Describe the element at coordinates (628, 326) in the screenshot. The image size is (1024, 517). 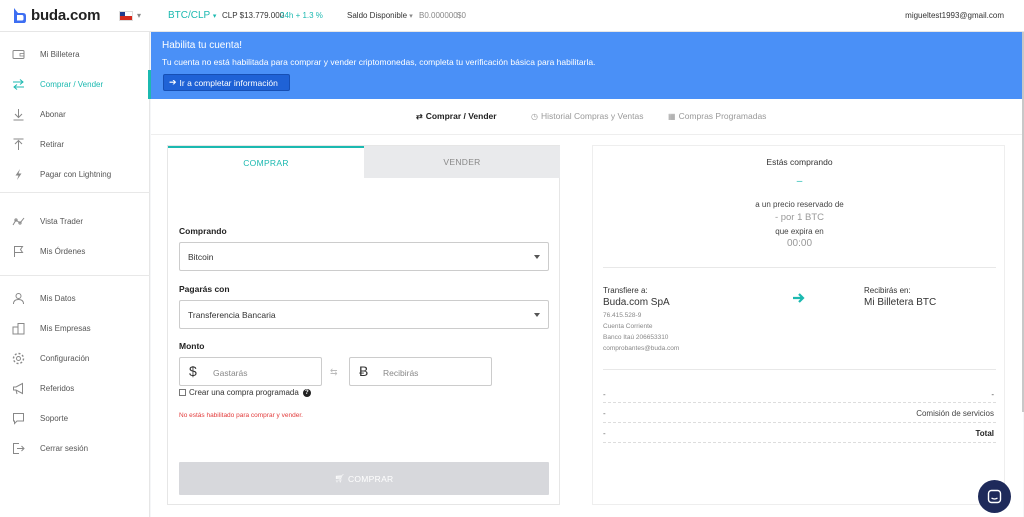
I see `transfer-account: Cuenta Corriente` at that location.